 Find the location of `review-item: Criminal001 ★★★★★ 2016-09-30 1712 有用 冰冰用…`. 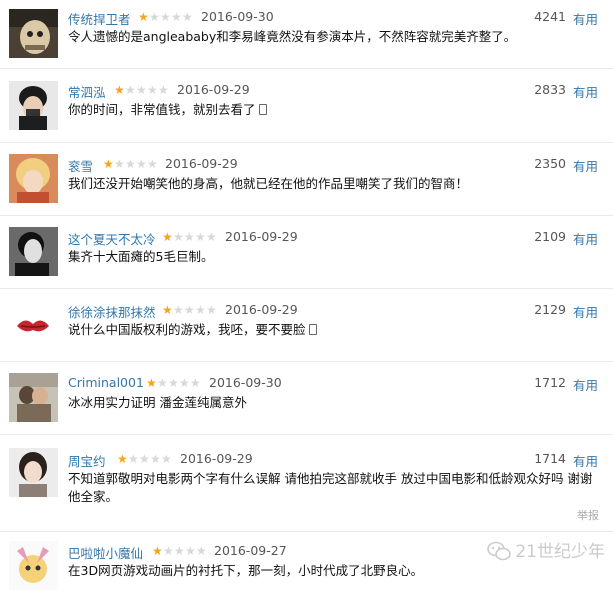

review-item: Criminal001 ★★★★★ 2016-09-30 1712 有用 冰冰用… is located at coordinates (306, 398).